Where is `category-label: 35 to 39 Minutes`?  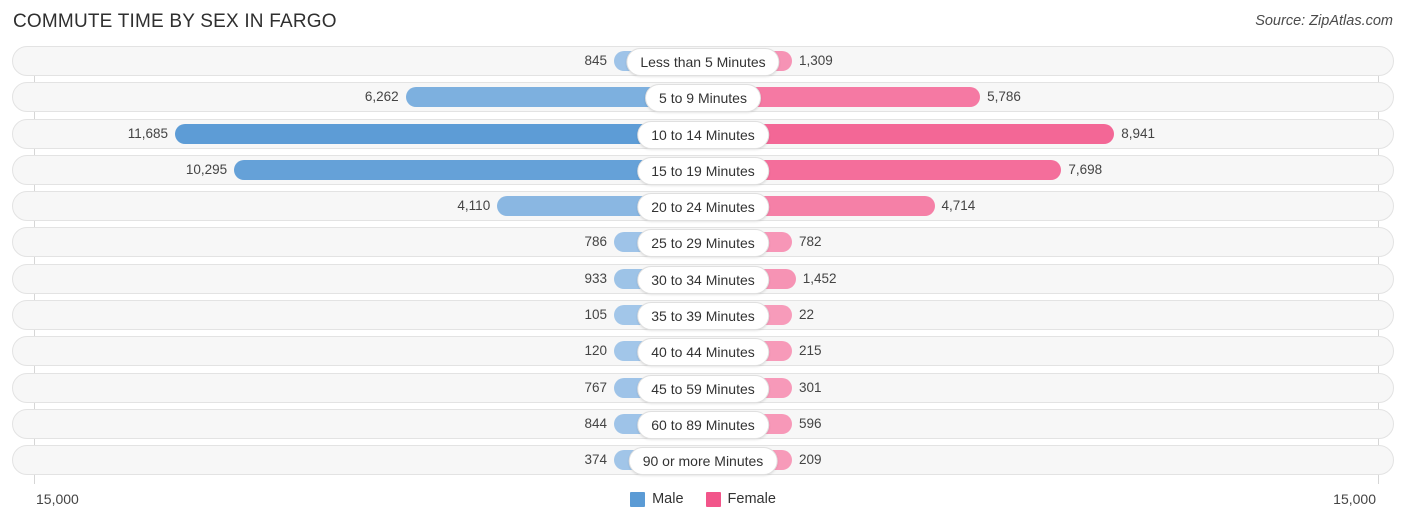 category-label: 35 to 39 Minutes is located at coordinates (703, 316).